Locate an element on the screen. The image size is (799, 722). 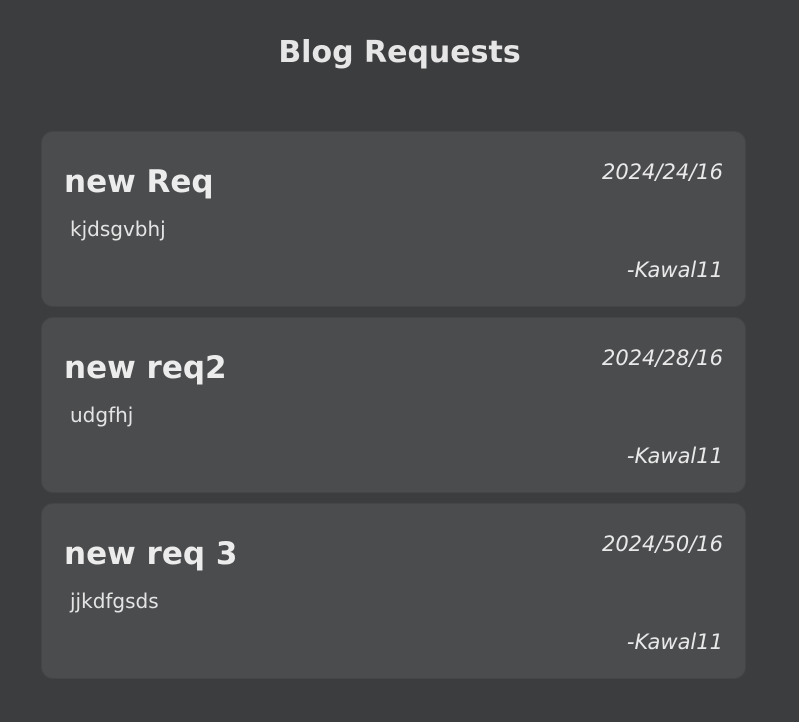
request-title: new req2 is located at coordinates (145, 368).